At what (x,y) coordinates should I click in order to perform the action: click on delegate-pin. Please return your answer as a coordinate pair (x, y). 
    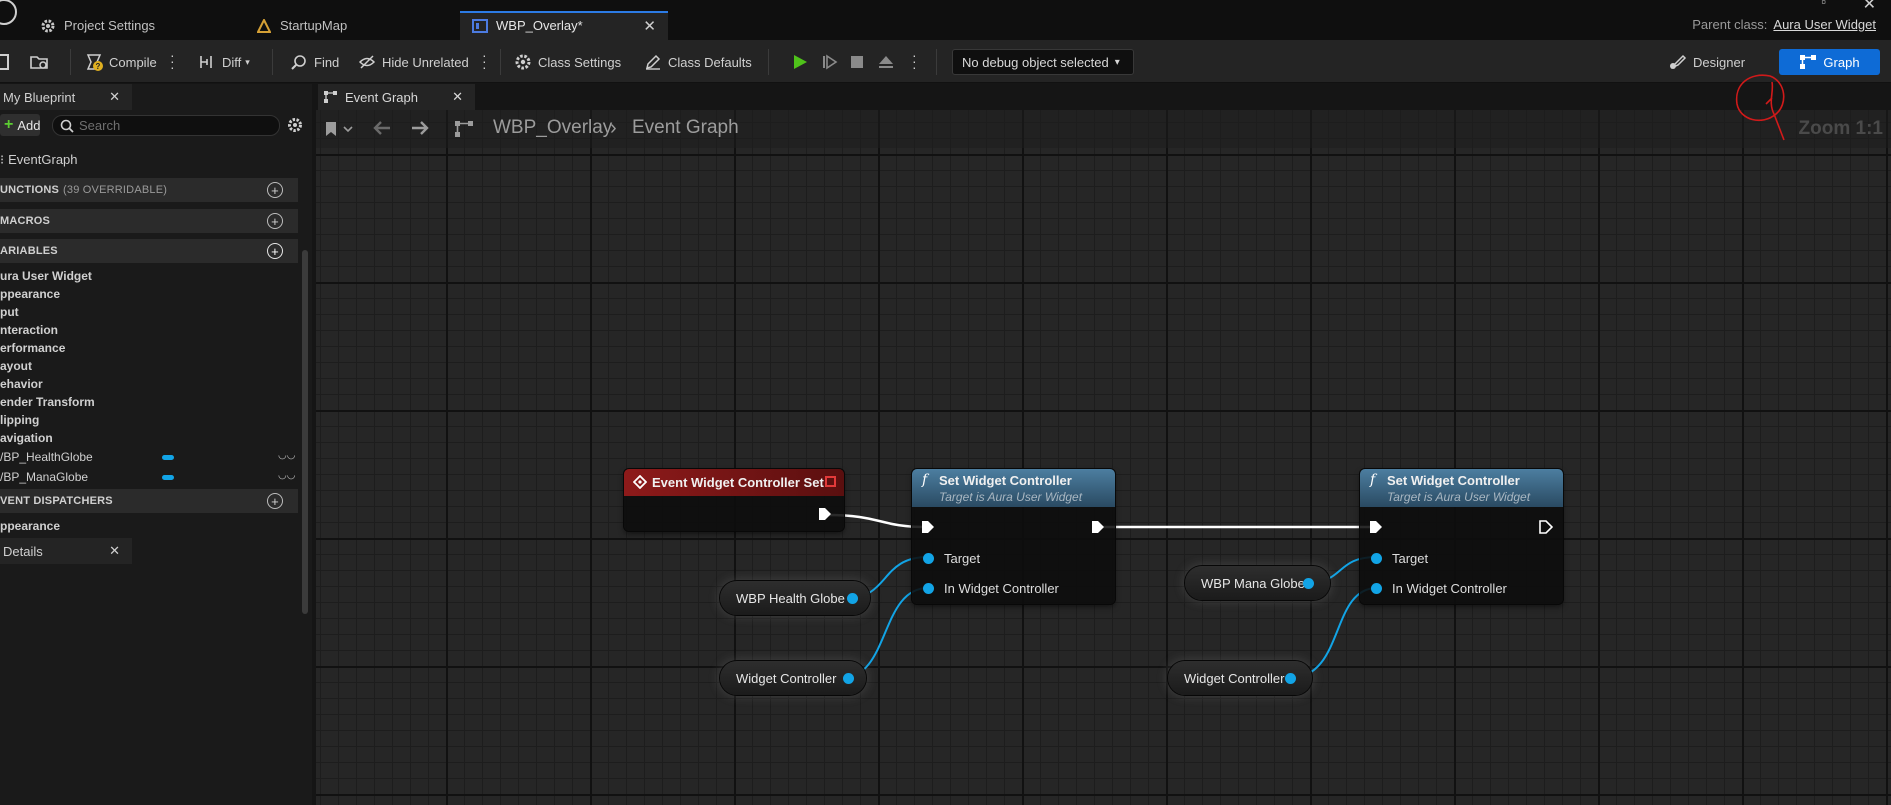
    Looking at the image, I should click on (830, 481).